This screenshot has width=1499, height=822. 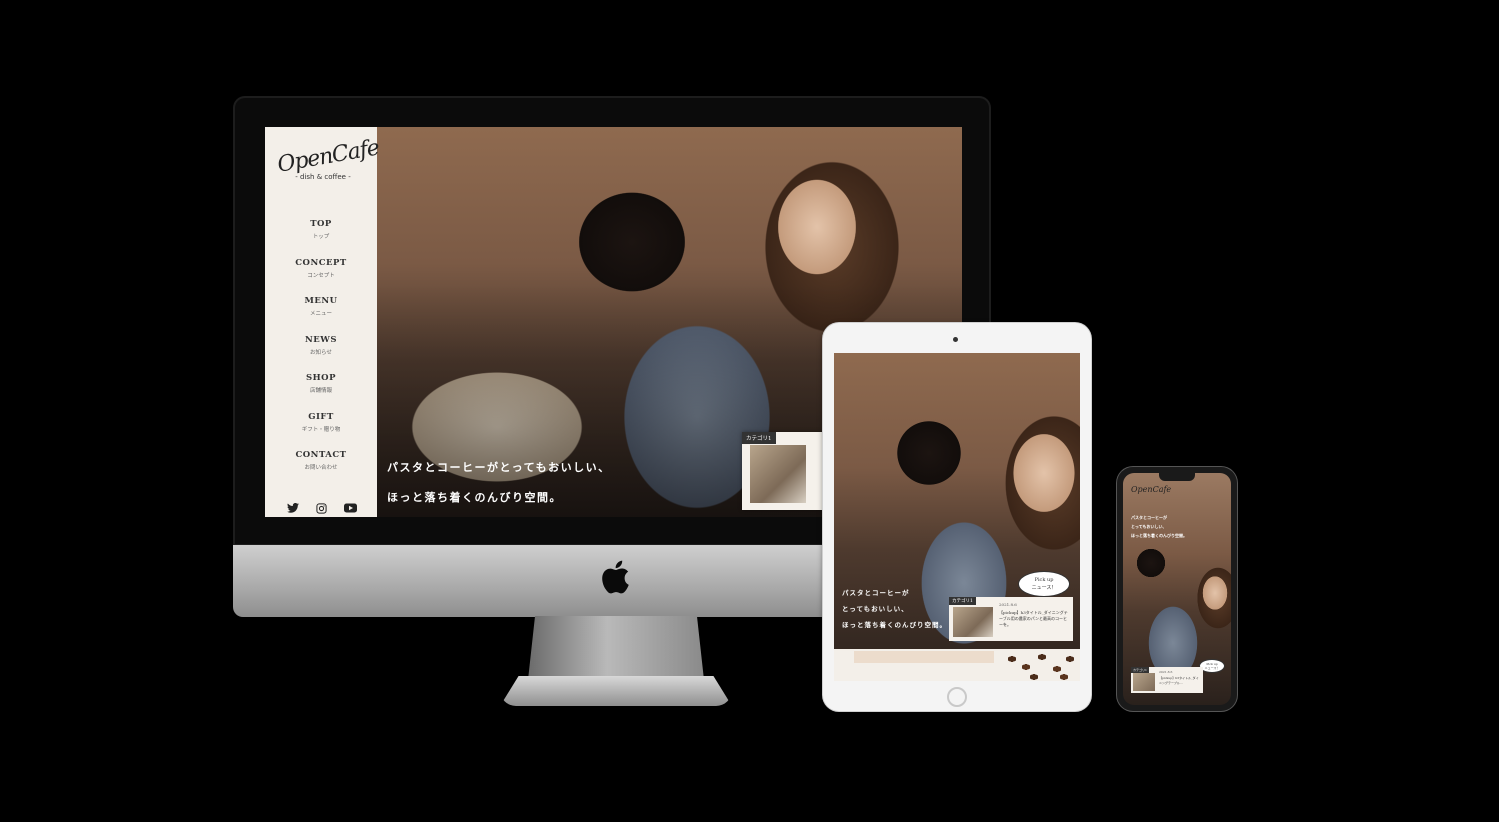 I want to click on news-card: カテゴリ1, so click(x=782, y=471).